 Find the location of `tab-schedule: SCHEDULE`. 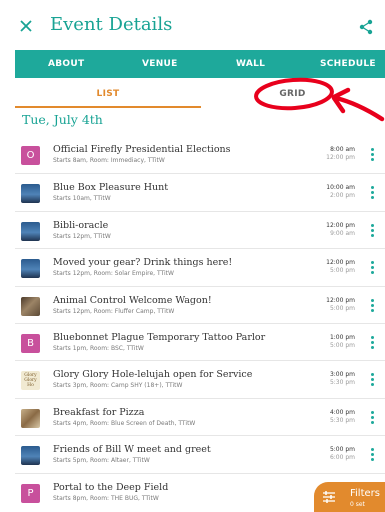

tab-schedule: SCHEDULE is located at coordinates (348, 64).